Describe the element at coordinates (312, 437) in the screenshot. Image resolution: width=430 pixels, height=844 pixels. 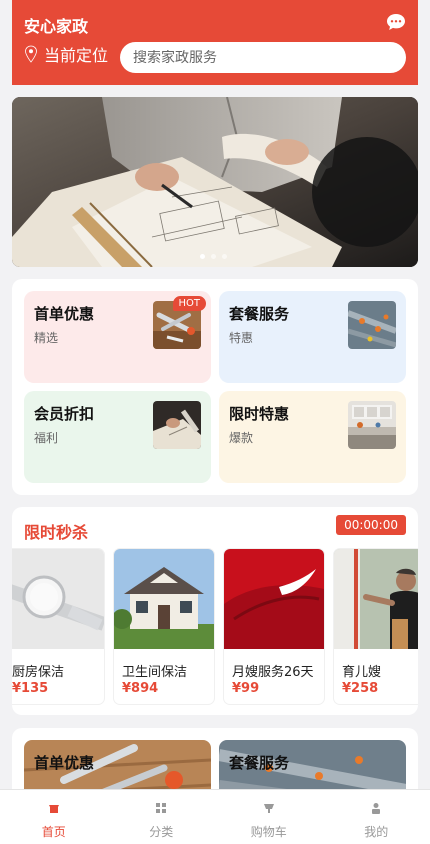
I see `promo-card-limited: 限时特惠 爆款` at that location.